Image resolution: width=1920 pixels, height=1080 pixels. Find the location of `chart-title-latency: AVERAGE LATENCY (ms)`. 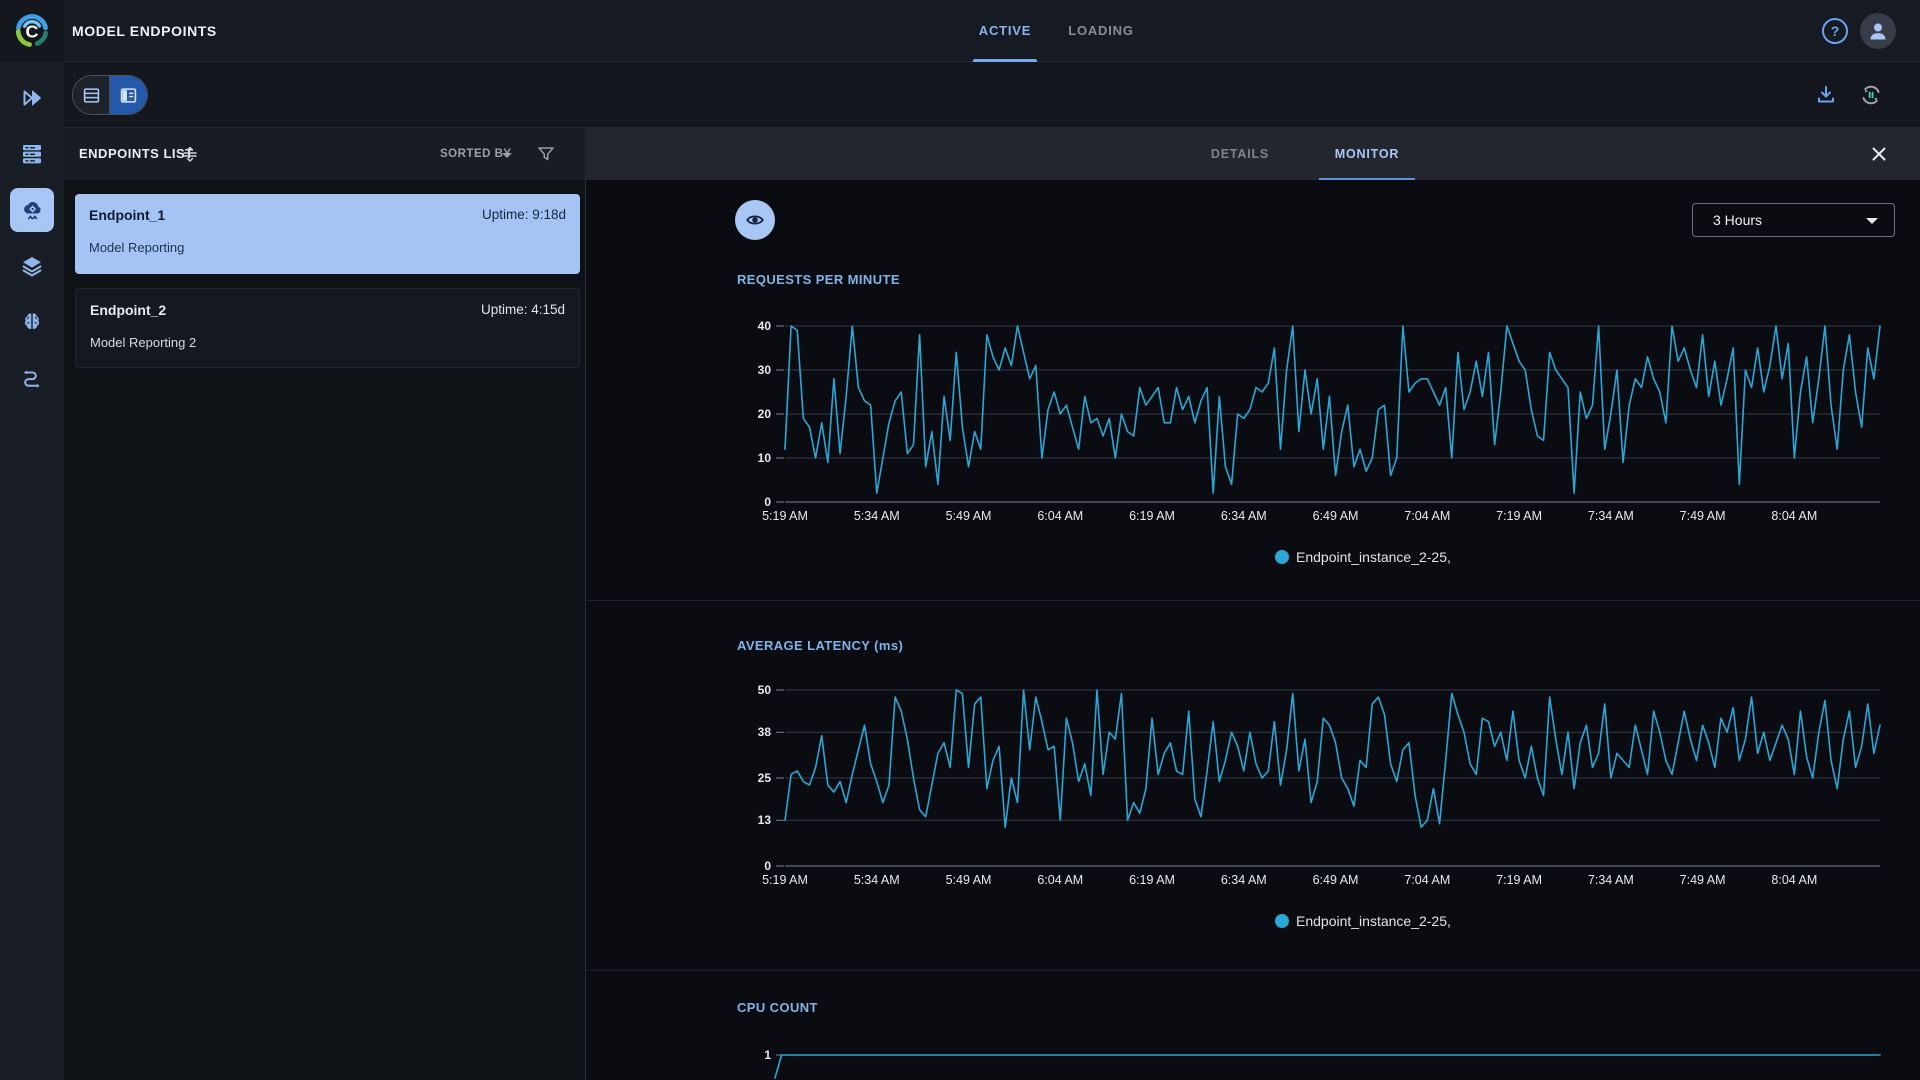

chart-title-latency: AVERAGE LATENCY (ms) is located at coordinates (820, 645).